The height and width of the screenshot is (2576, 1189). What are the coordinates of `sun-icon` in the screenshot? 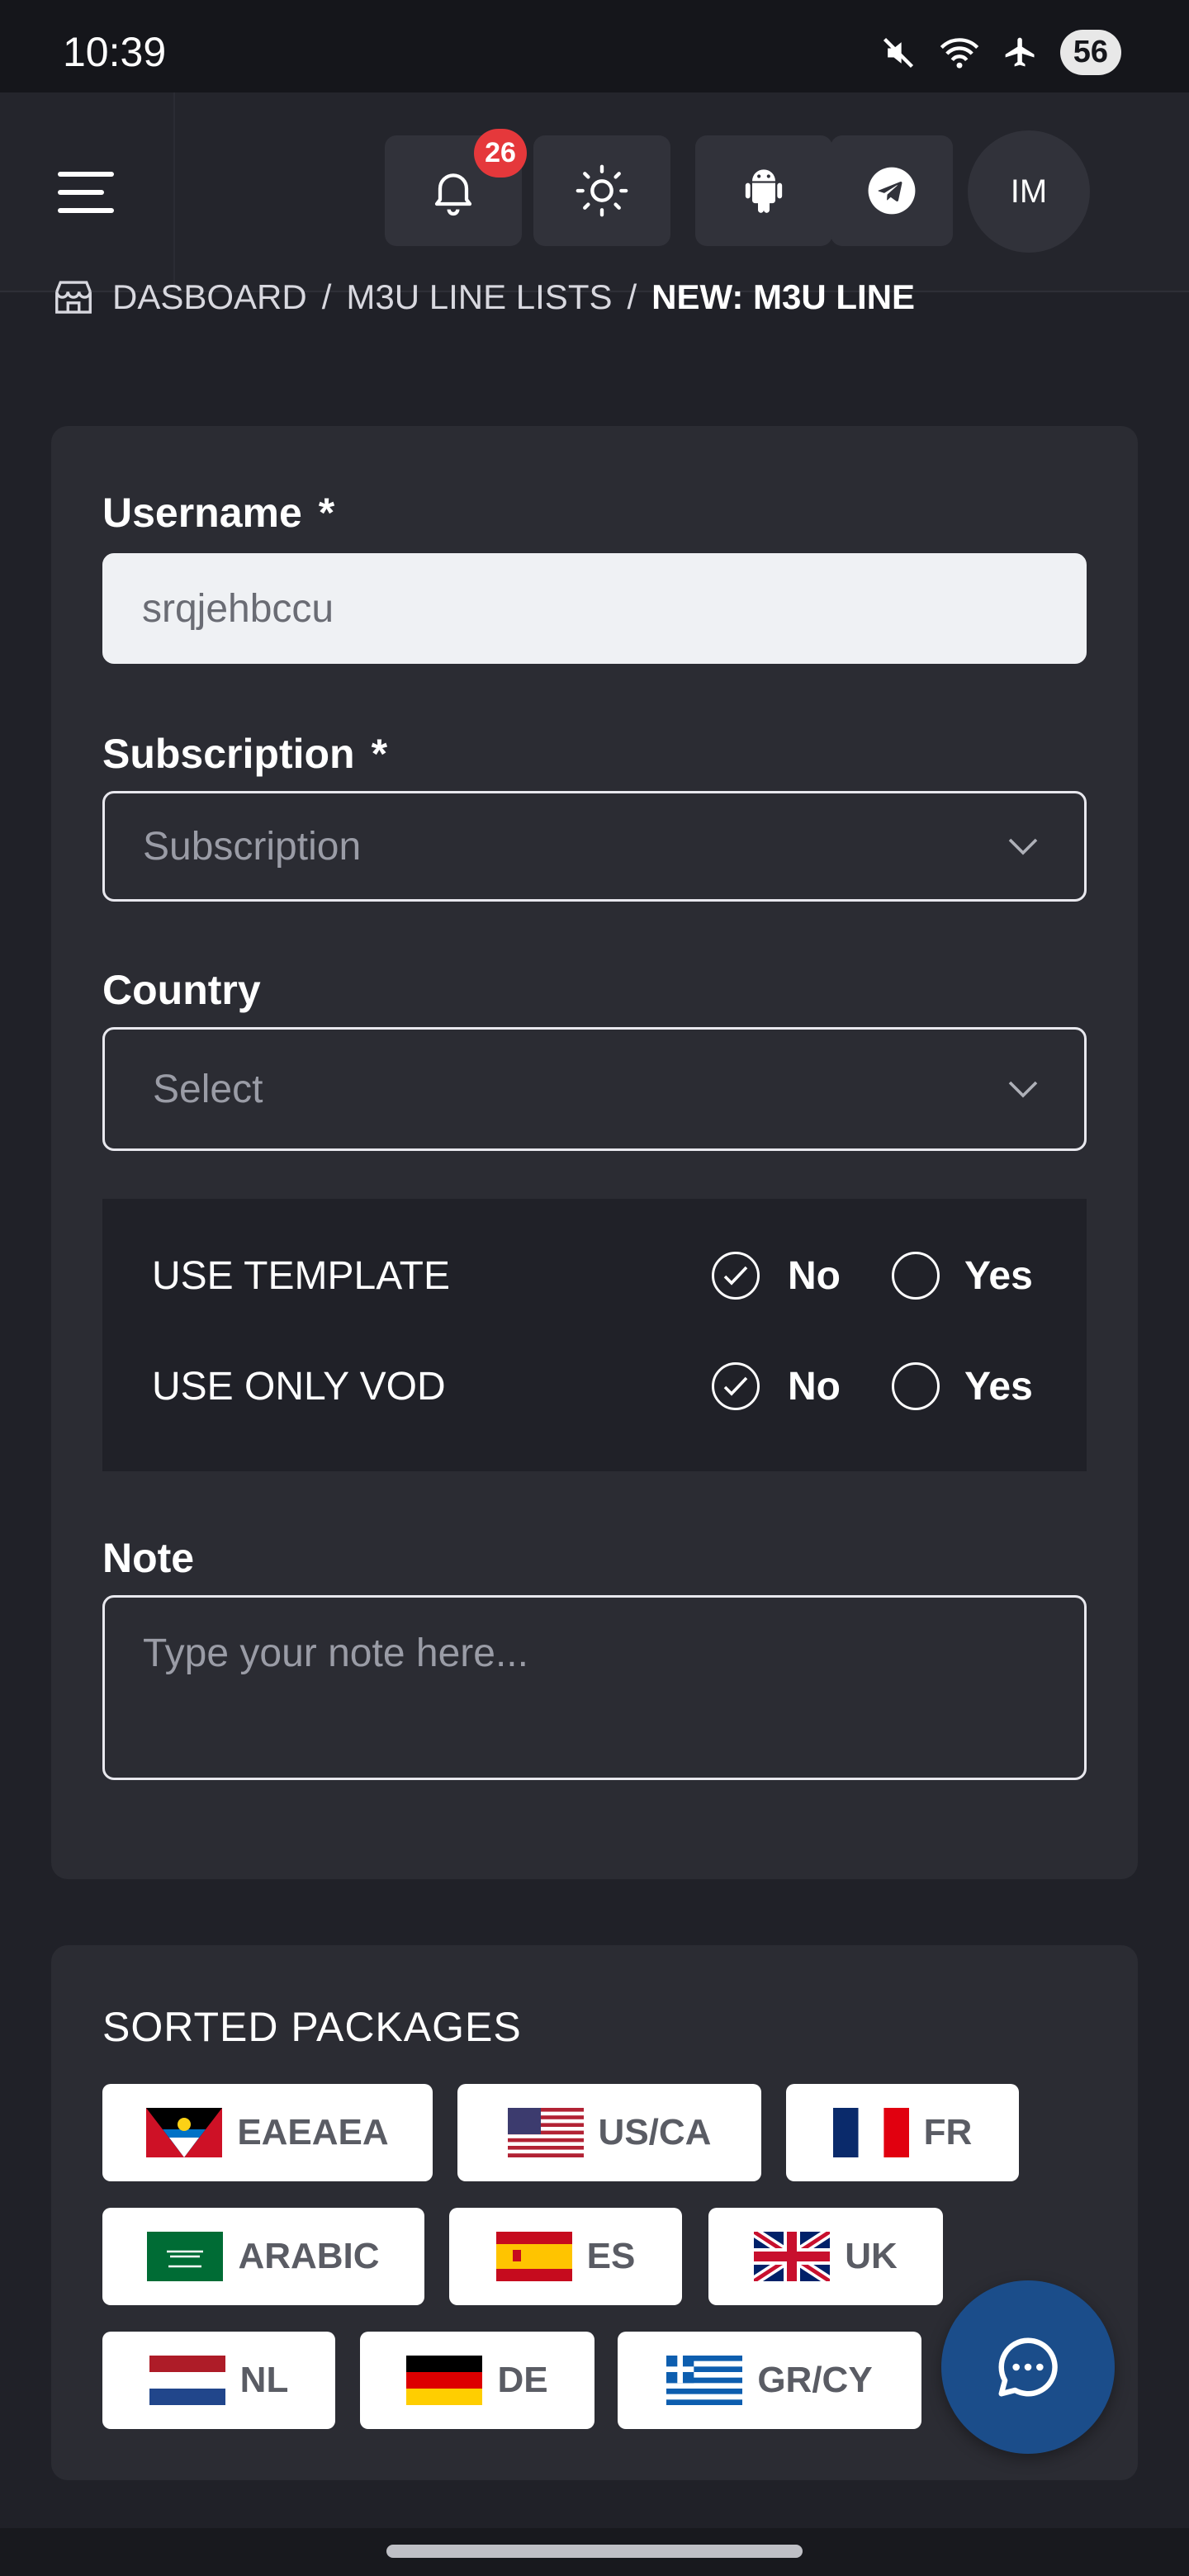 It's located at (602, 190).